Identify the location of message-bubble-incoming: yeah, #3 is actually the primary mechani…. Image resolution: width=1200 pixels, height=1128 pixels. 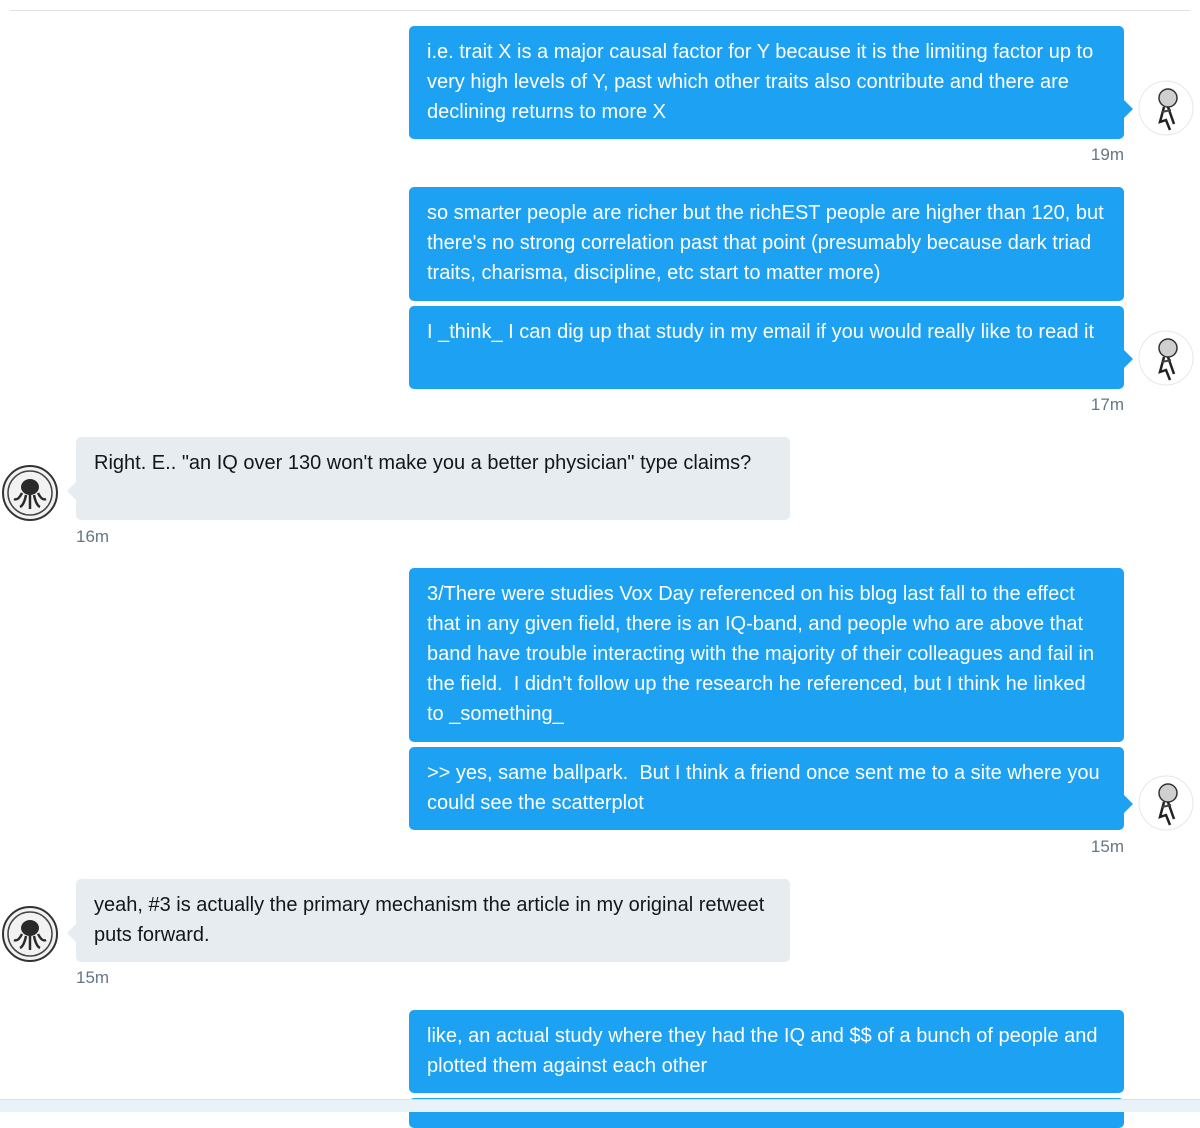
(433, 920).